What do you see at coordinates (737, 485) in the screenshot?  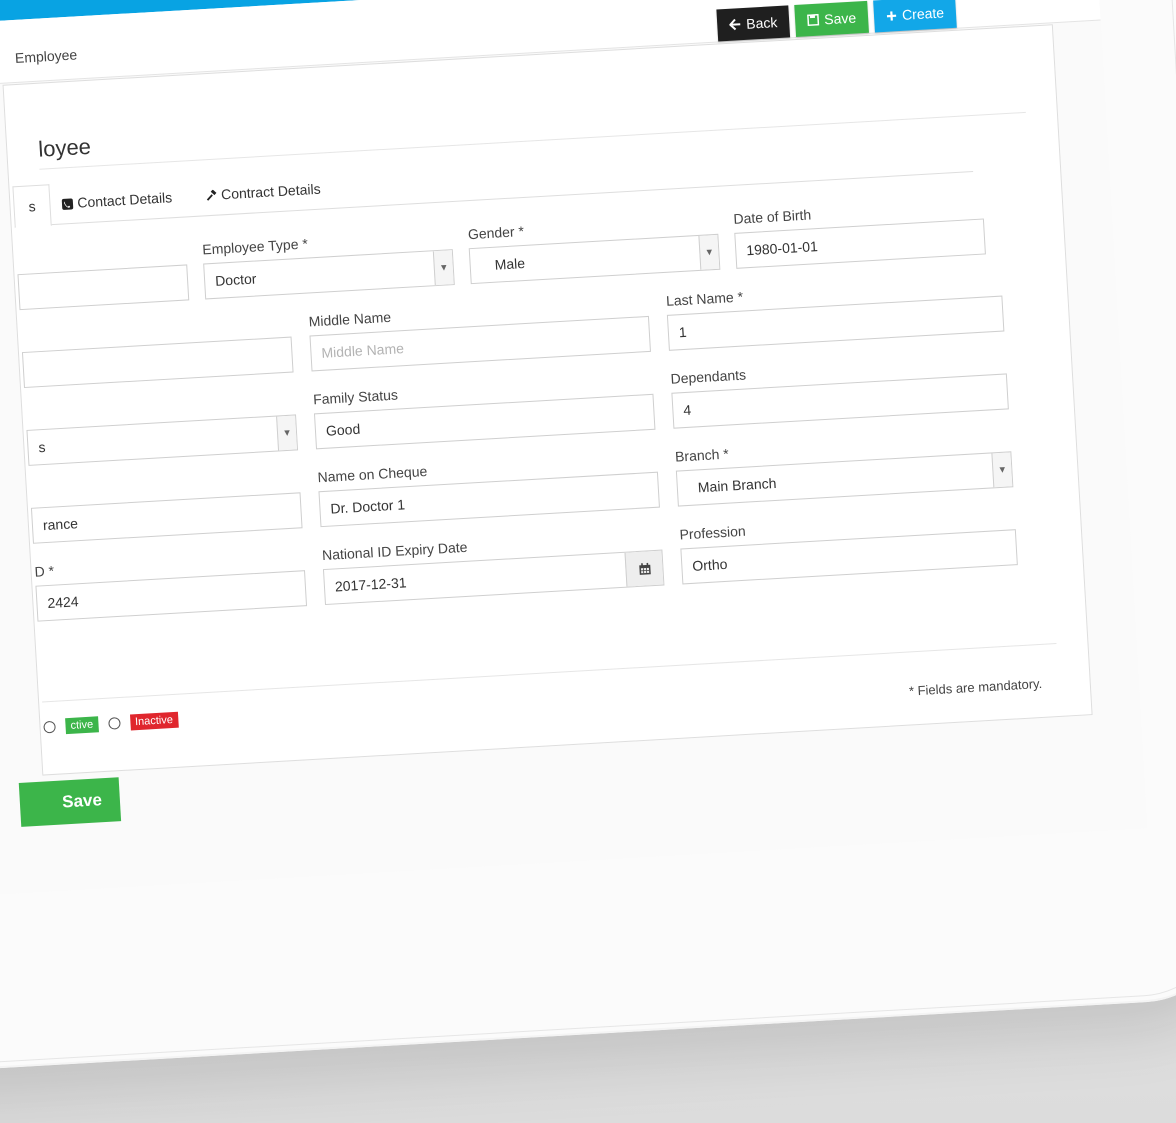 I see `branch-value: Main Branch` at bounding box center [737, 485].